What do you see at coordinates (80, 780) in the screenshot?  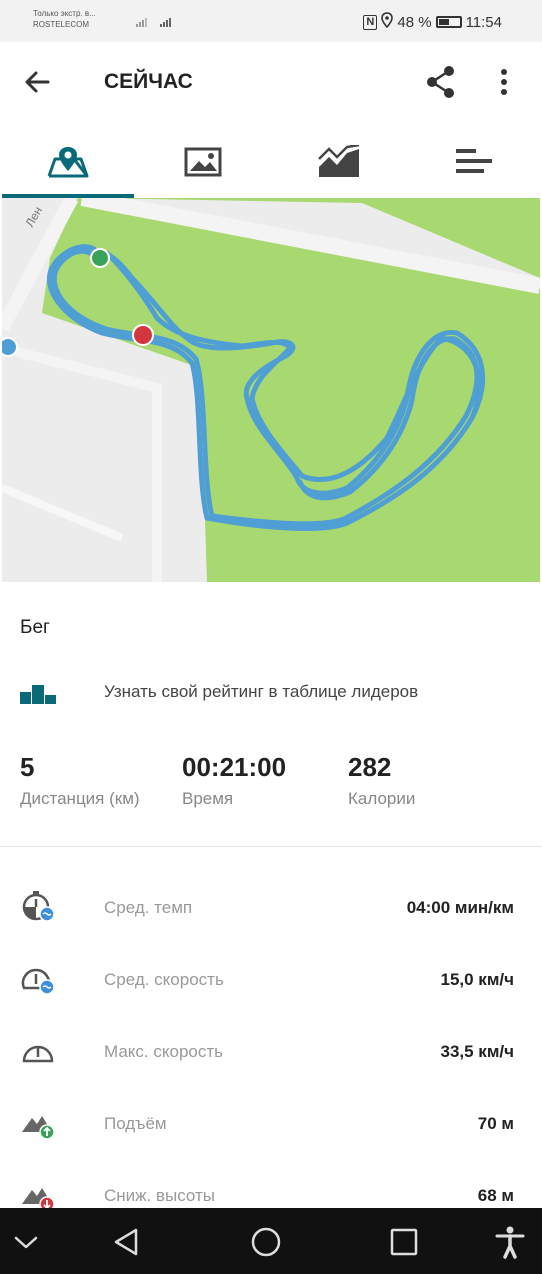 I see `distance-summary: 5 Дистанция (км)` at bounding box center [80, 780].